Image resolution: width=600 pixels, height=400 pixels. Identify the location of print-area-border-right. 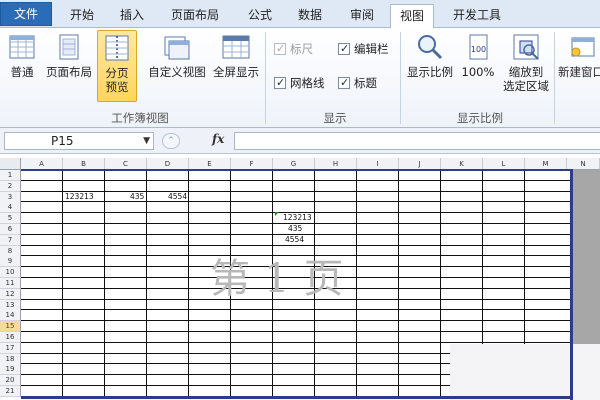
(571, 284).